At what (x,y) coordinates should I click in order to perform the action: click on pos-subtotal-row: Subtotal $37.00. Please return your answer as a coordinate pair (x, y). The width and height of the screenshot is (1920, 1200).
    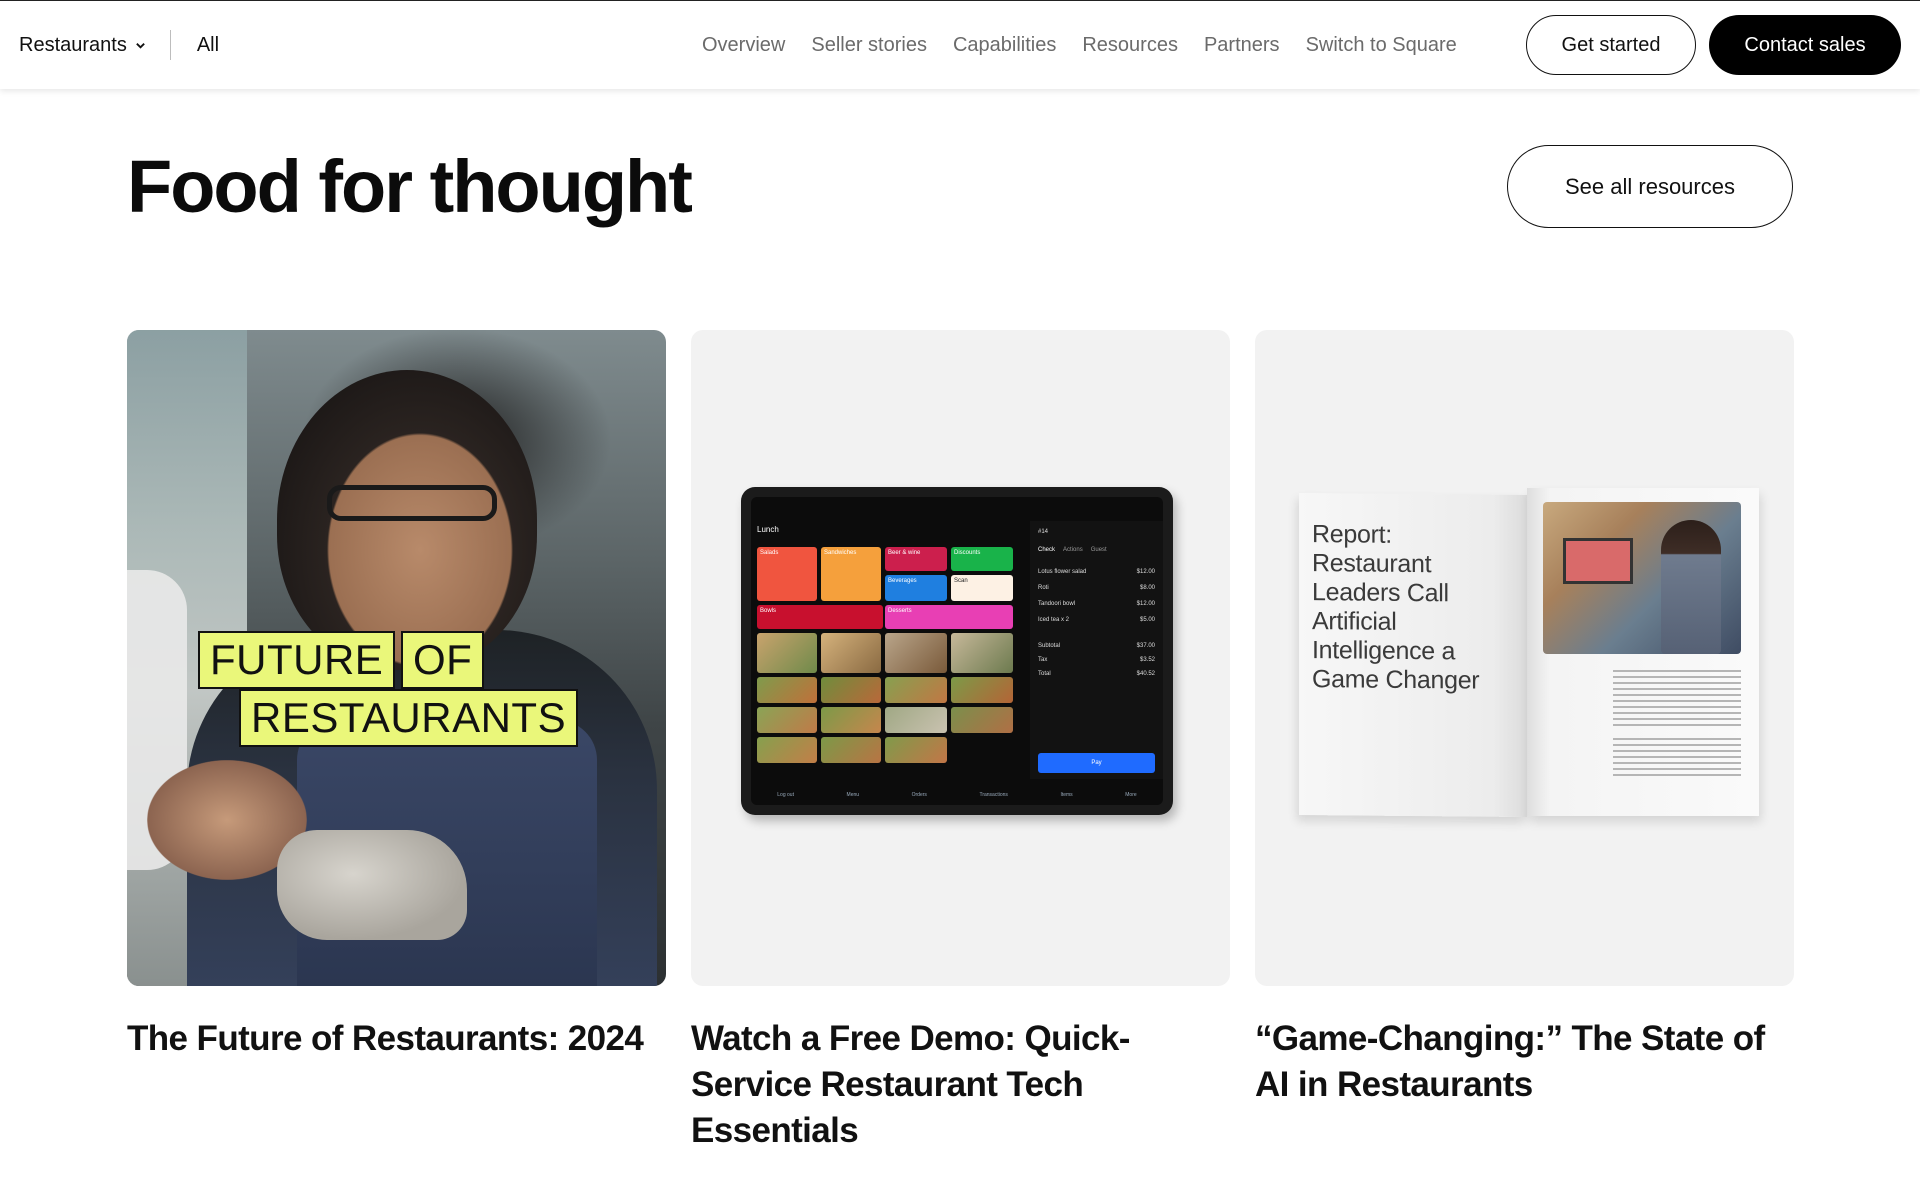
    Looking at the image, I should click on (1096, 646).